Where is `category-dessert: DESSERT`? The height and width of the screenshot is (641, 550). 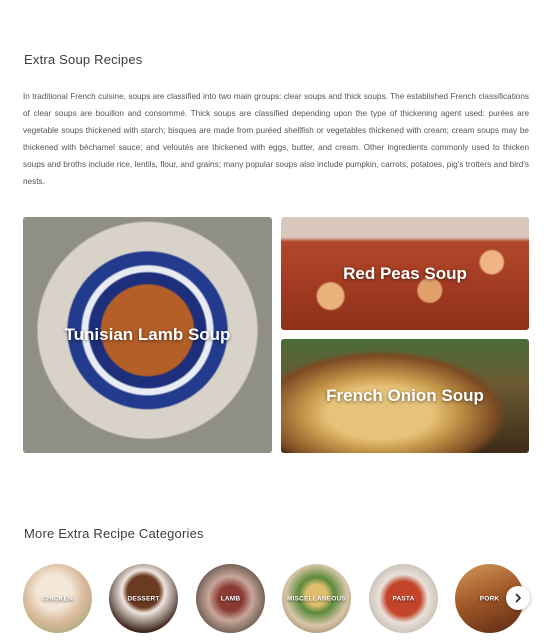 category-dessert: DESSERT is located at coordinates (143, 598).